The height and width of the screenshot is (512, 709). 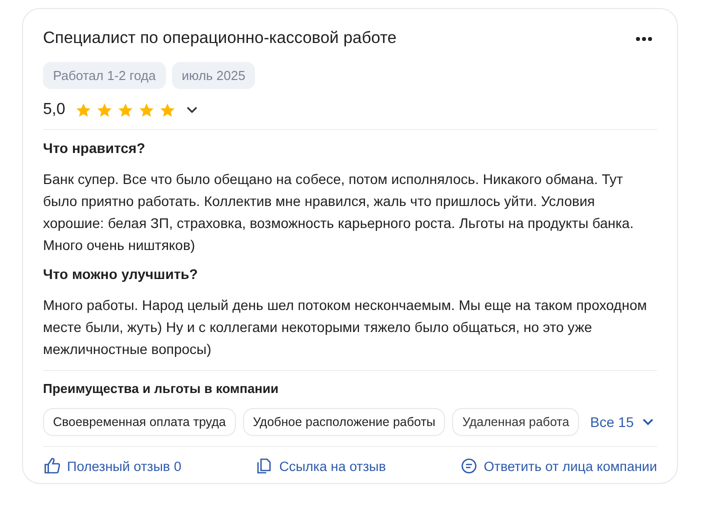 What do you see at coordinates (112, 466) in the screenshot?
I see `action-link: Полезный отзыв 0` at bounding box center [112, 466].